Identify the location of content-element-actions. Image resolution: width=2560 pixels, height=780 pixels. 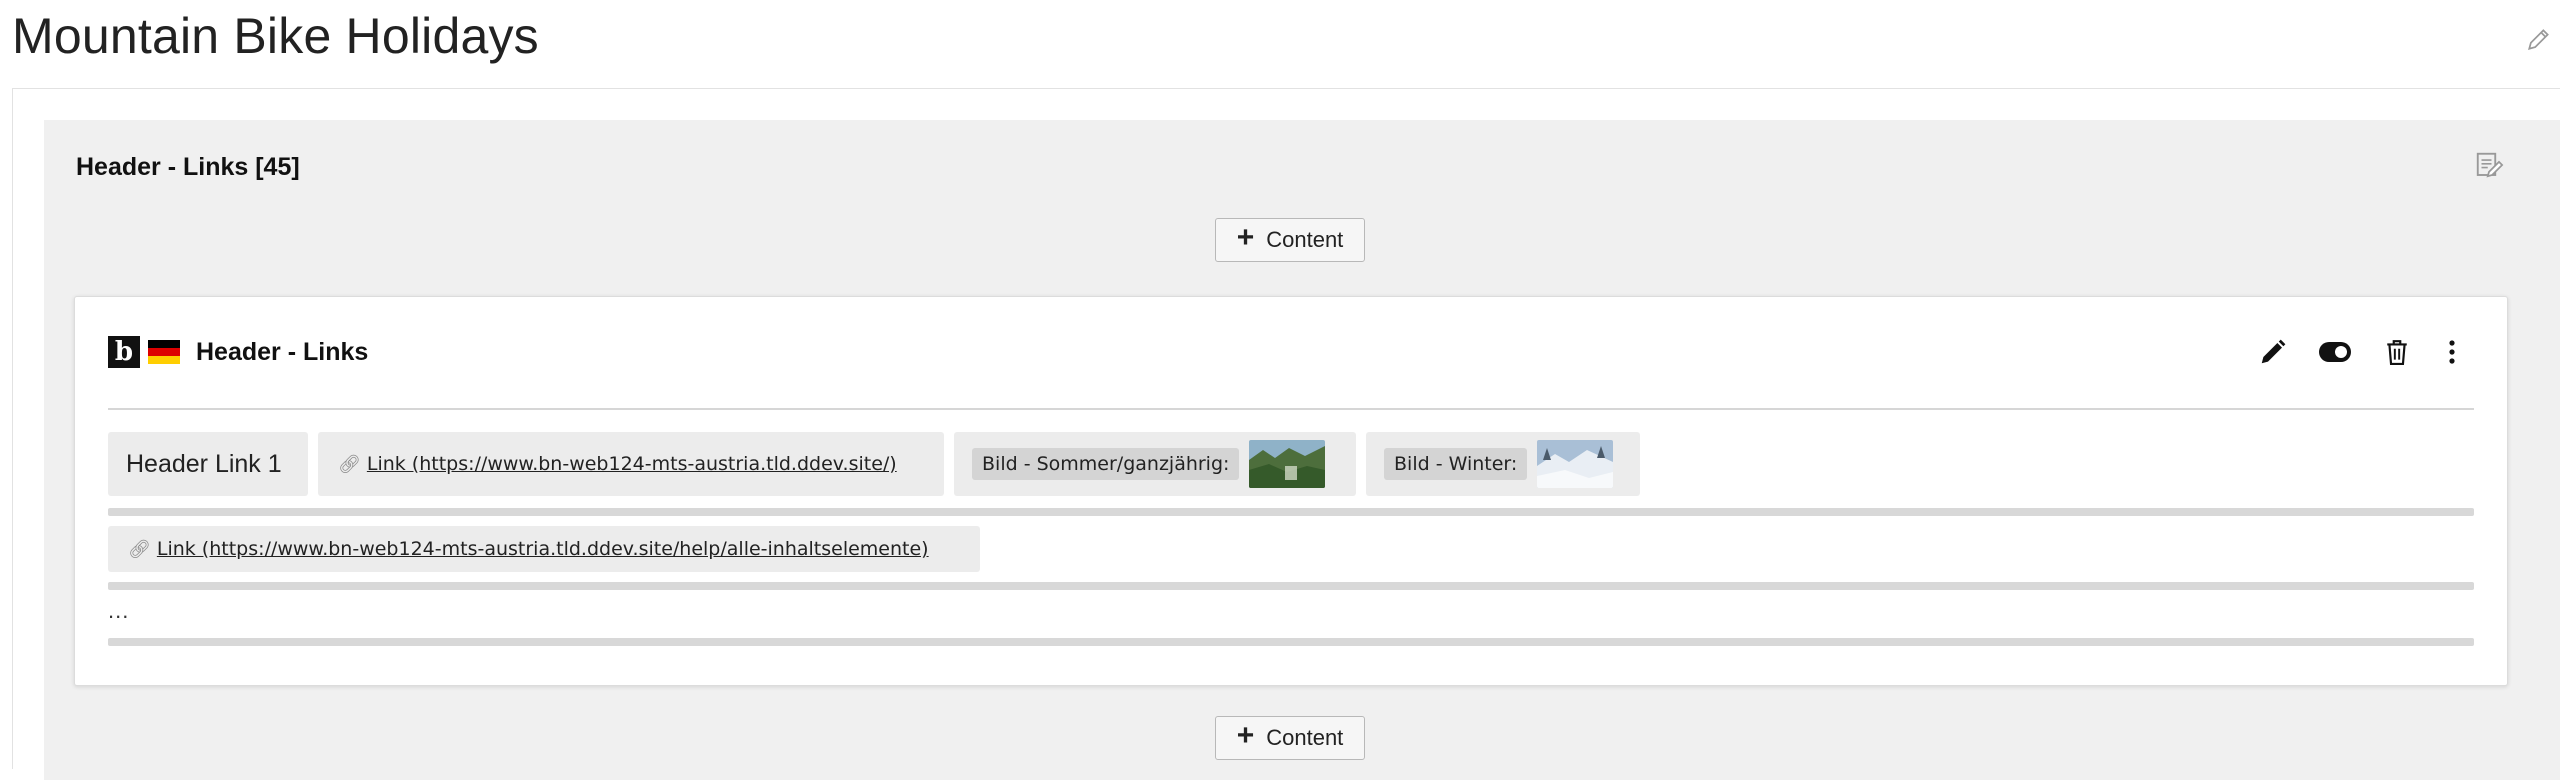
(2359, 352).